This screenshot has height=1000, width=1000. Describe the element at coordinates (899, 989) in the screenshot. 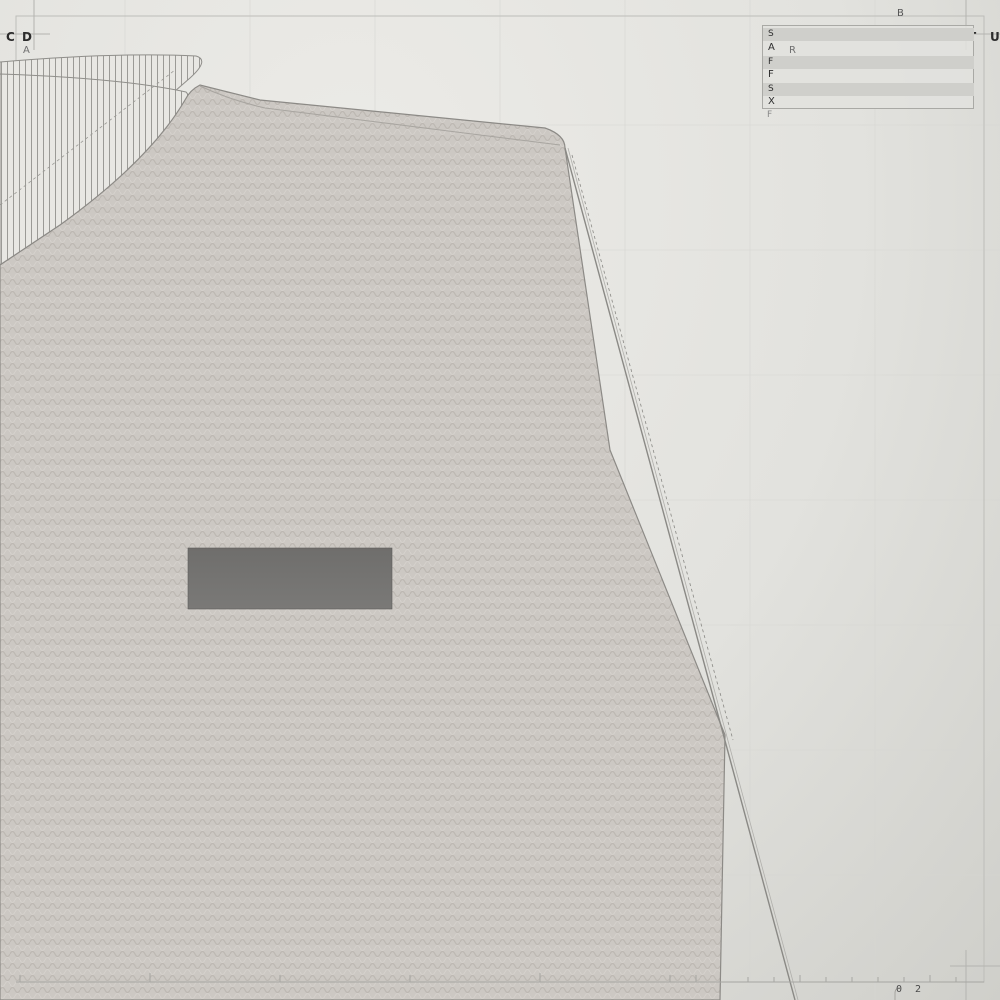

I see `label-zero: 0` at that location.